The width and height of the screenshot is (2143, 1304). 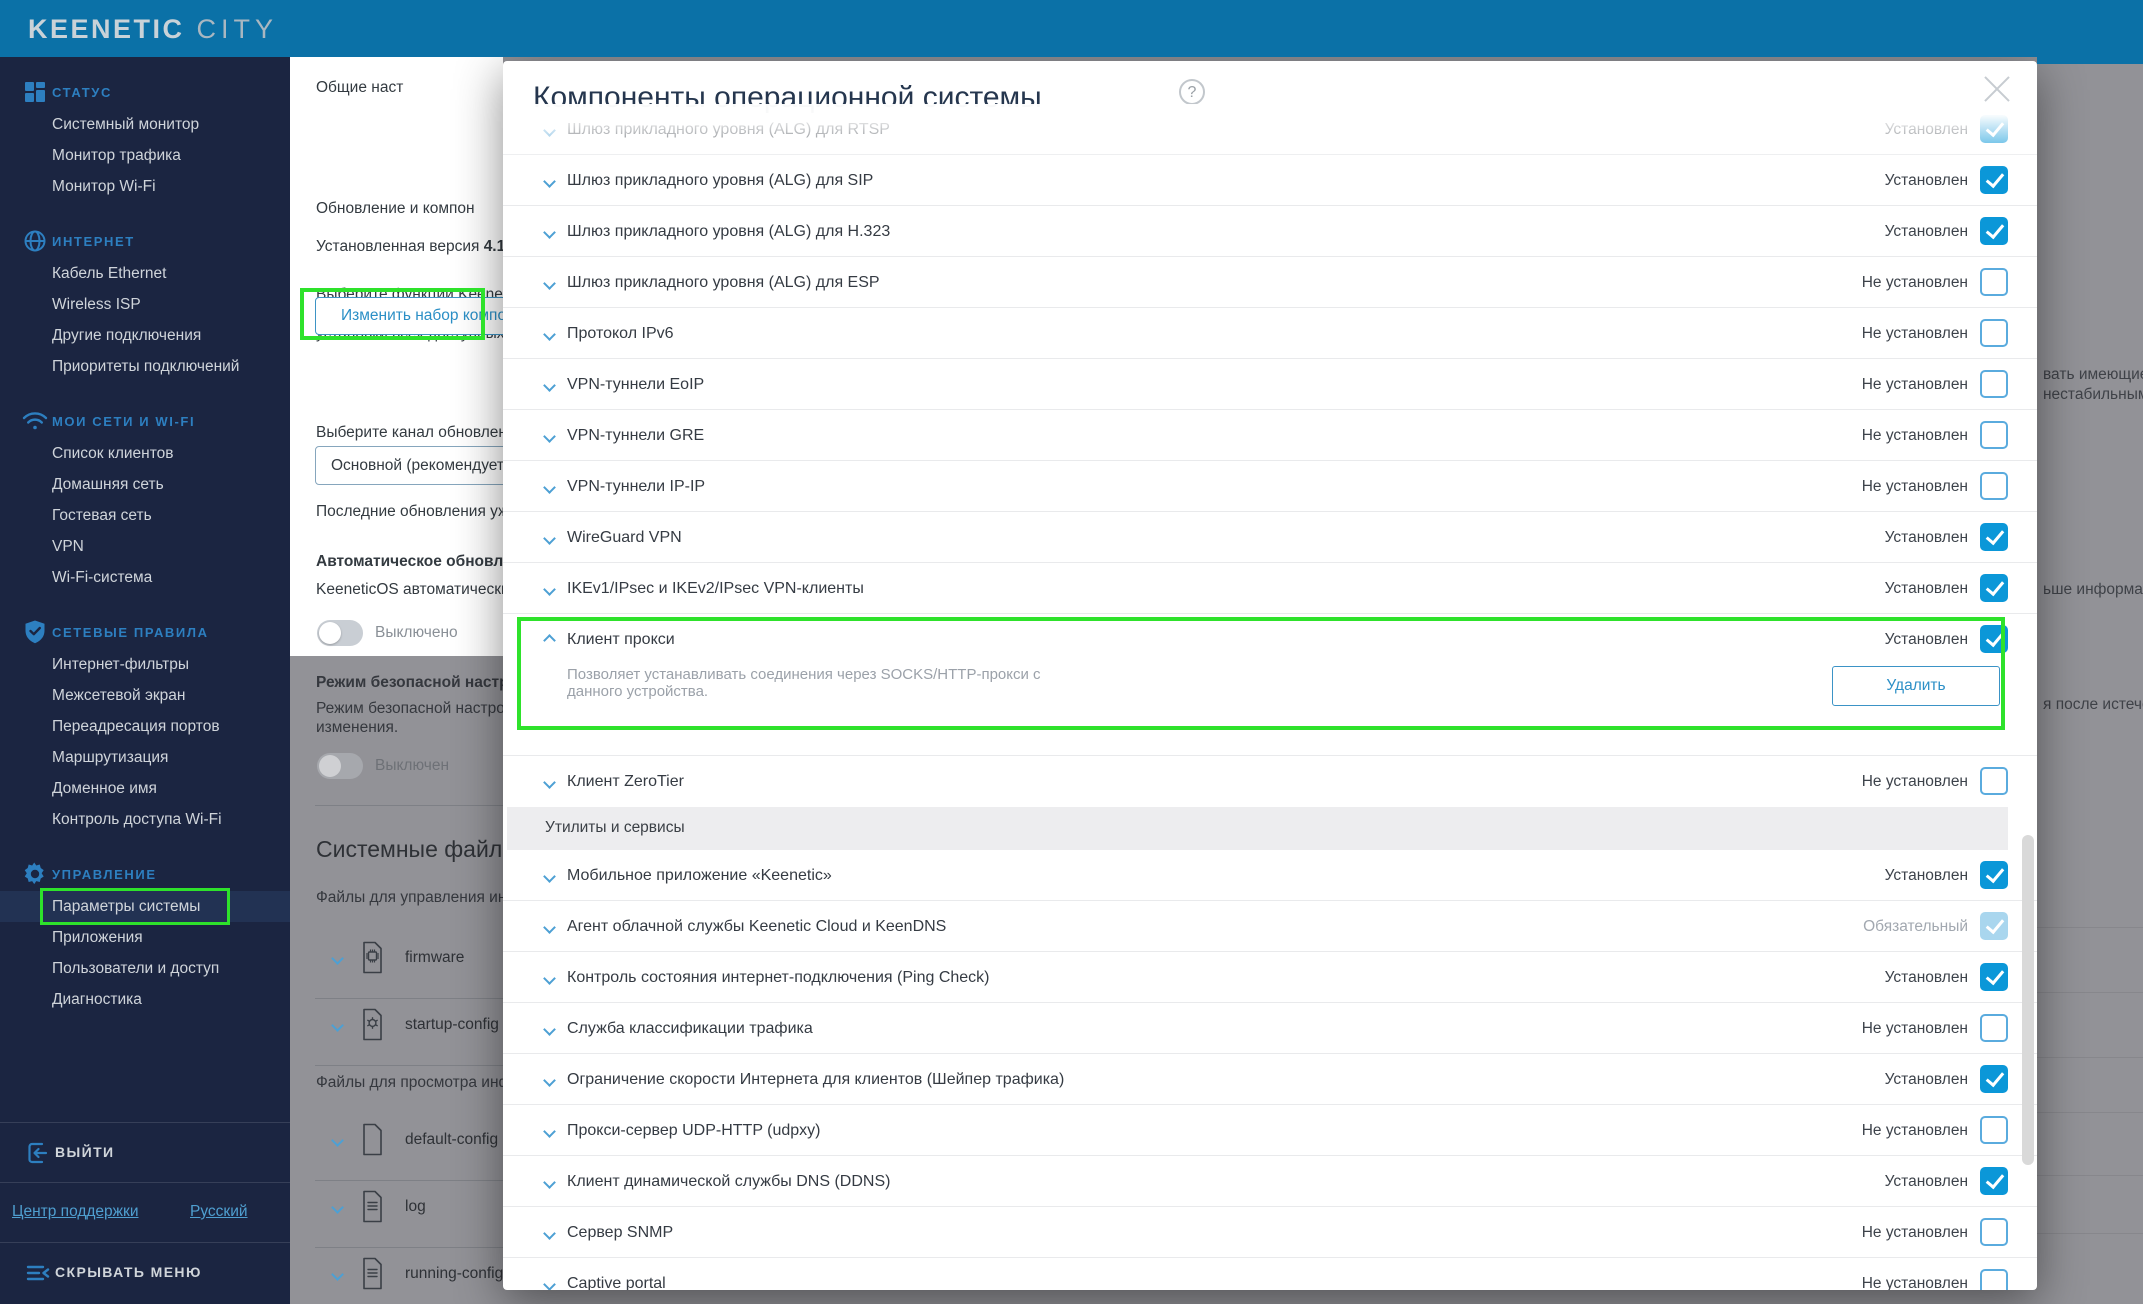 I want to click on file-row-log: log, so click(x=396, y=1209).